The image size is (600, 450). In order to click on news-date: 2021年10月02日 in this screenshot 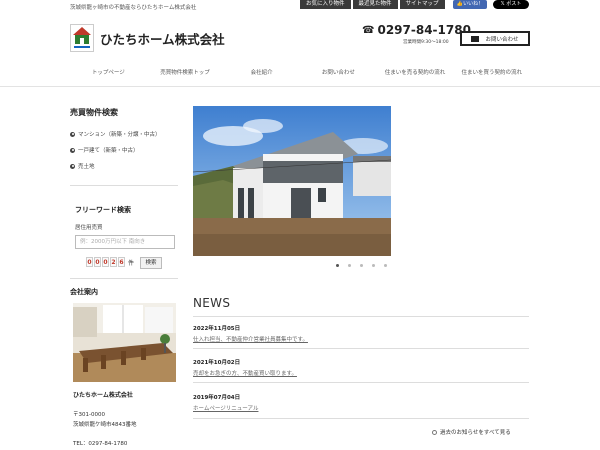, I will do `click(217, 363)`.